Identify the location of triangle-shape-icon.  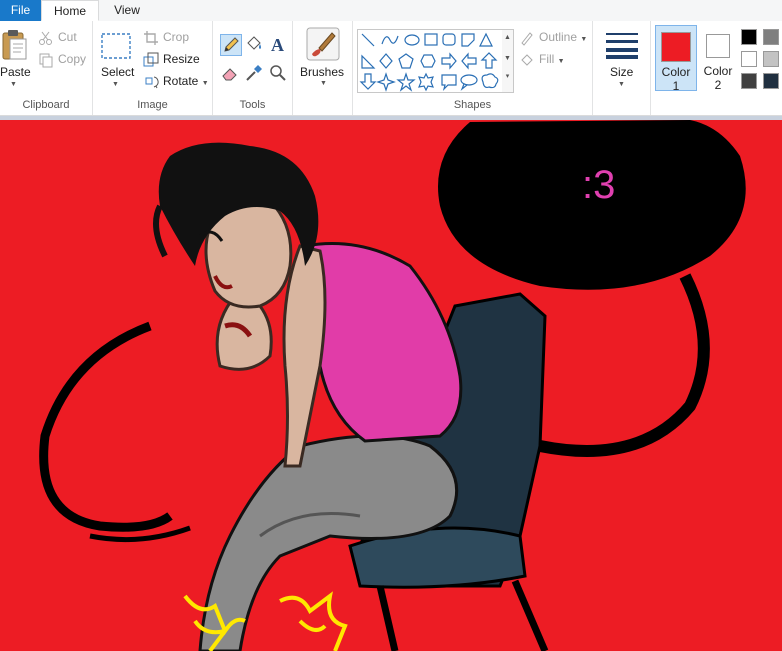
(486, 39).